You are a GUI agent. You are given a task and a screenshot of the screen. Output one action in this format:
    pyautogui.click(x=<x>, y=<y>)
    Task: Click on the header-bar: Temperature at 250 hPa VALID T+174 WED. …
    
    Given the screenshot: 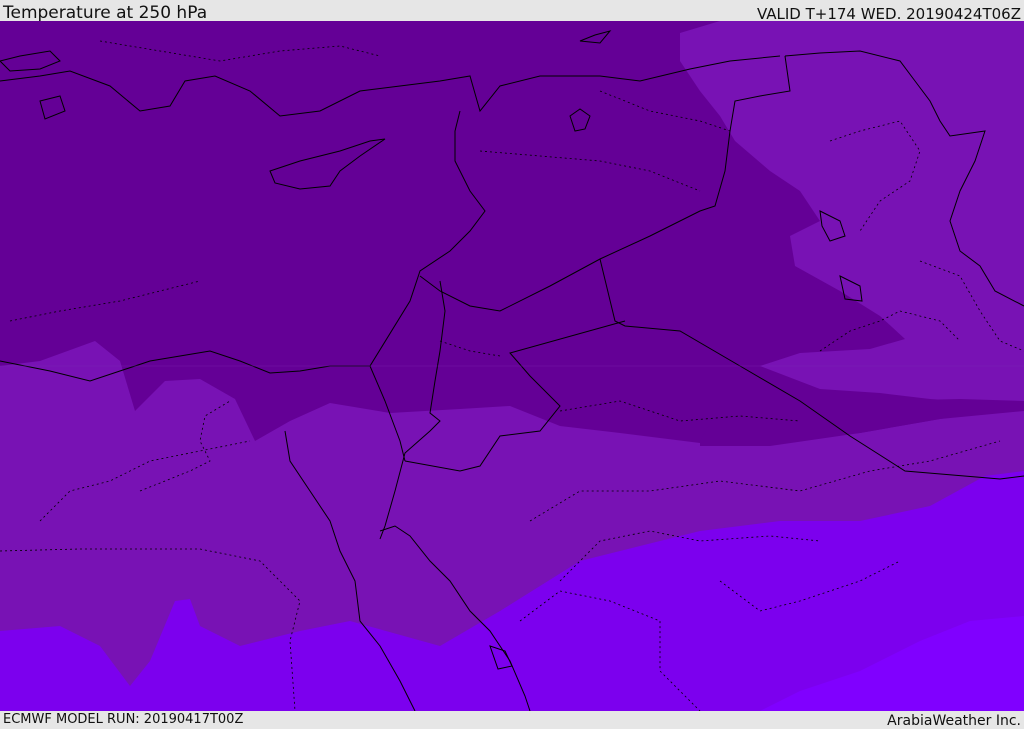 What is the action you would take?
    pyautogui.click(x=512, y=11)
    